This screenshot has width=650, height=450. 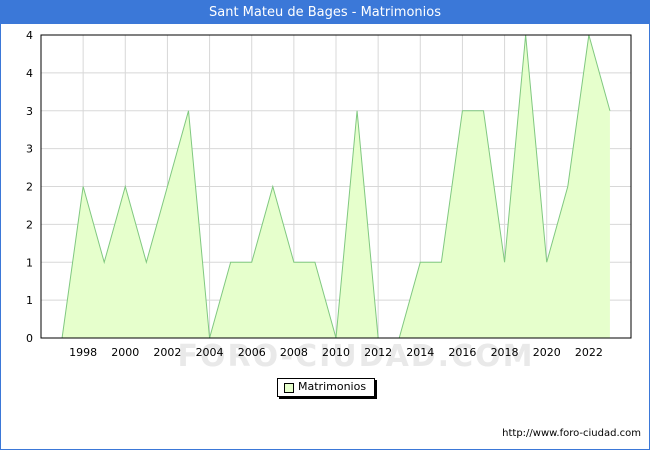 What do you see at coordinates (252, 352) in the screenshot?
I see `x-tick-label: 2006` at bounding box center [252, 352].